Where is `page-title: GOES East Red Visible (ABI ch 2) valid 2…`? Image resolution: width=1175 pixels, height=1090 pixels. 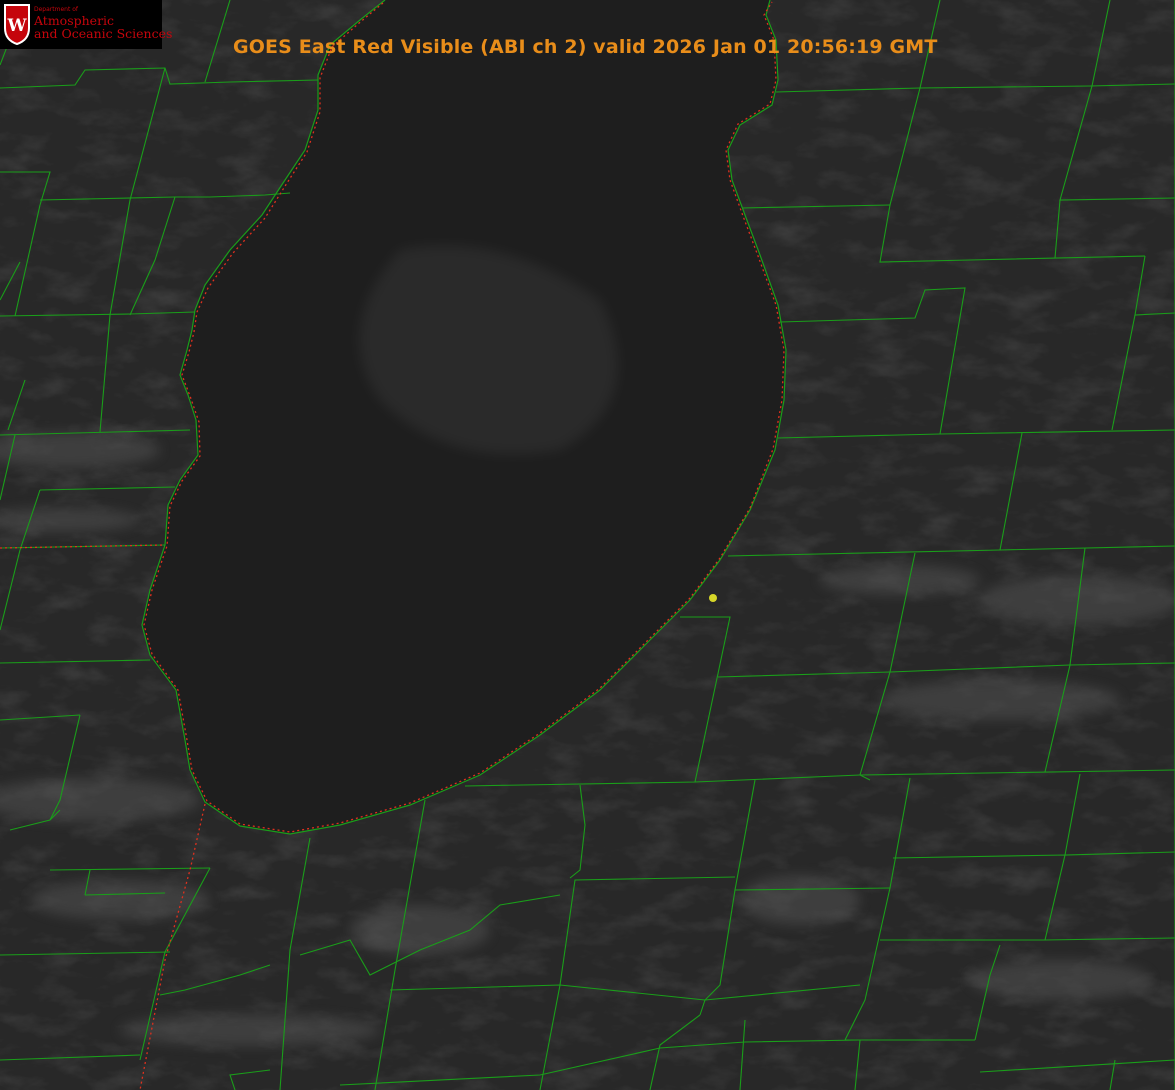
page-title: GOES East Red Visible (ABI ch 2) valid 2… is located at coordinates (585, 47).